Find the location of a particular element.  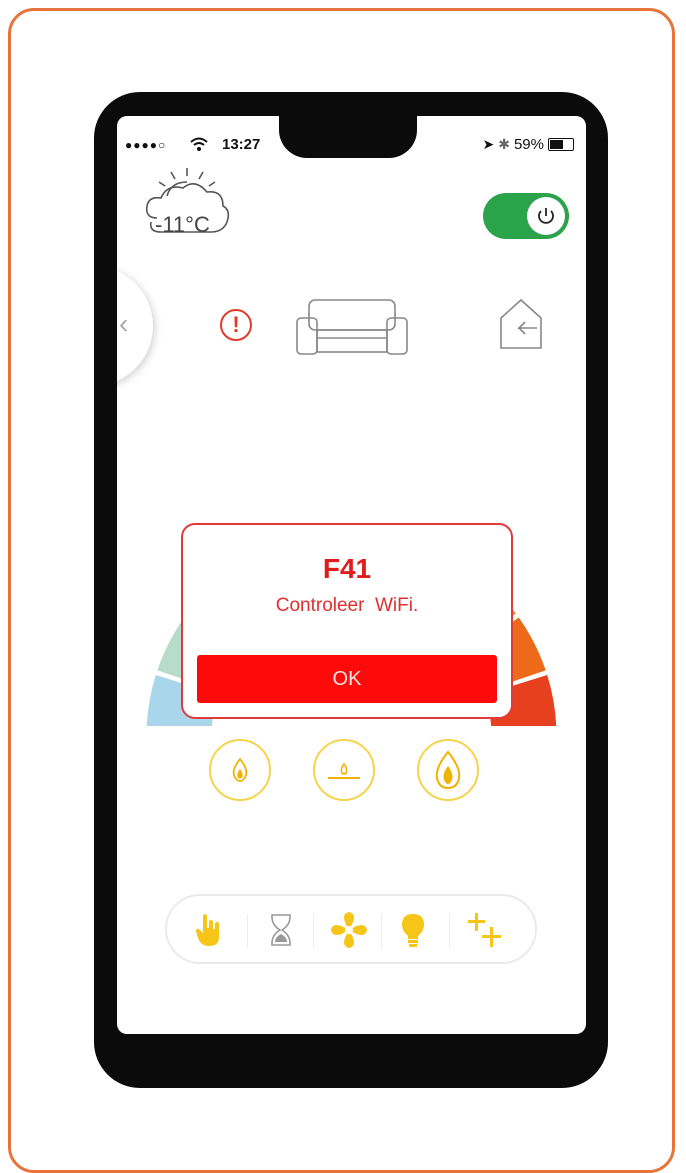

power-toggle-knob is located at coordinates (546, 216).